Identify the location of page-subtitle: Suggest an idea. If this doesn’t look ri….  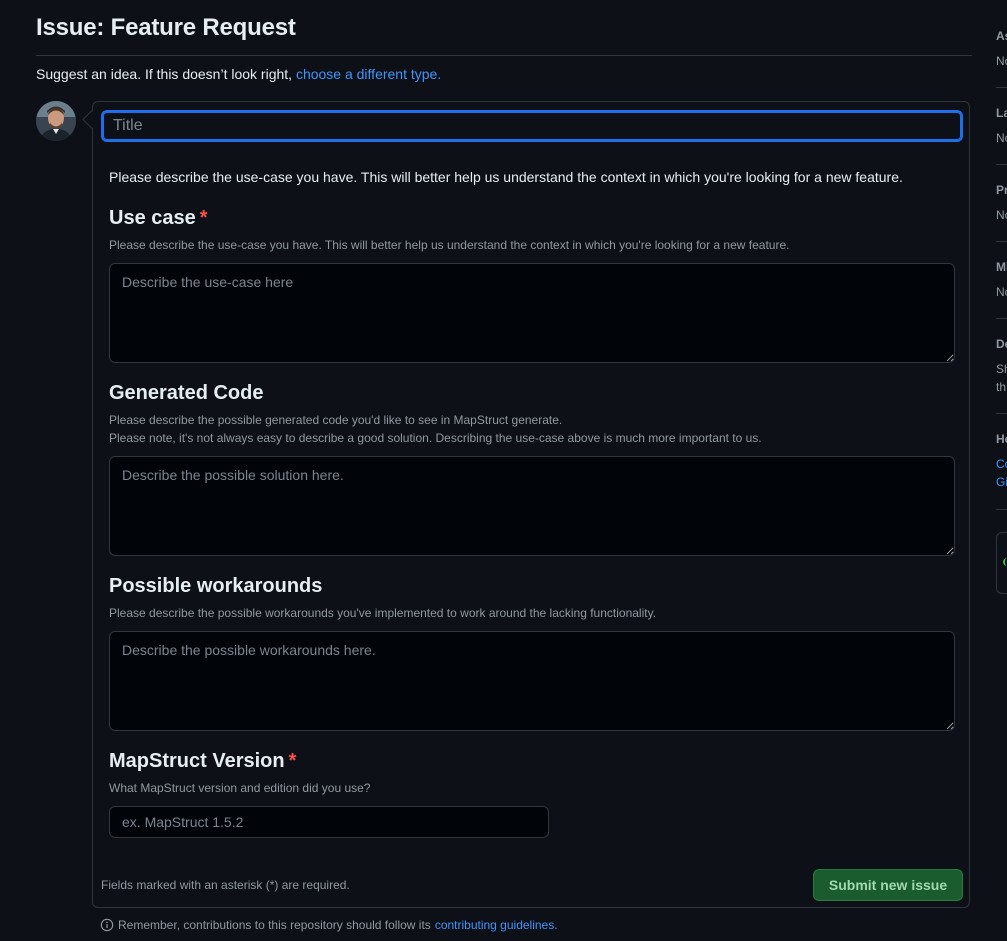
(238, 74).